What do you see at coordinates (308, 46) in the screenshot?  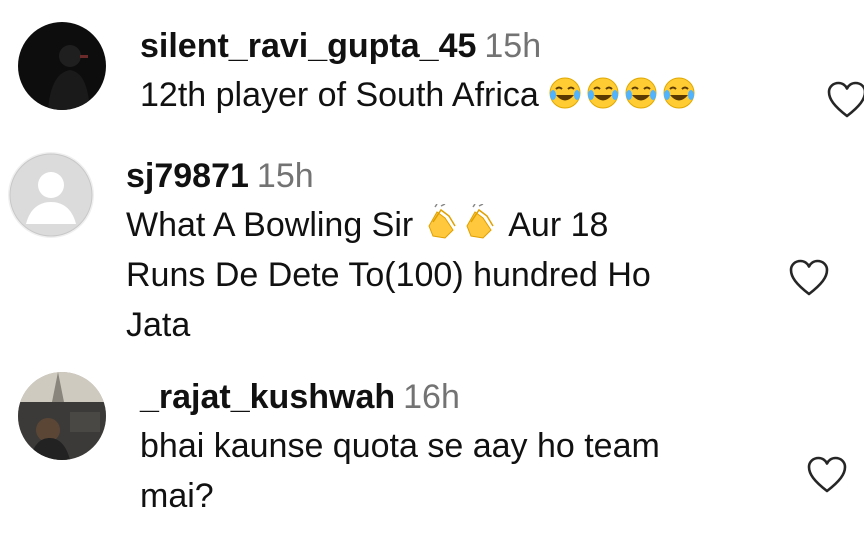 I see `comment-username: silent_ravi_gupta_45` at bounding box center [308, 46].